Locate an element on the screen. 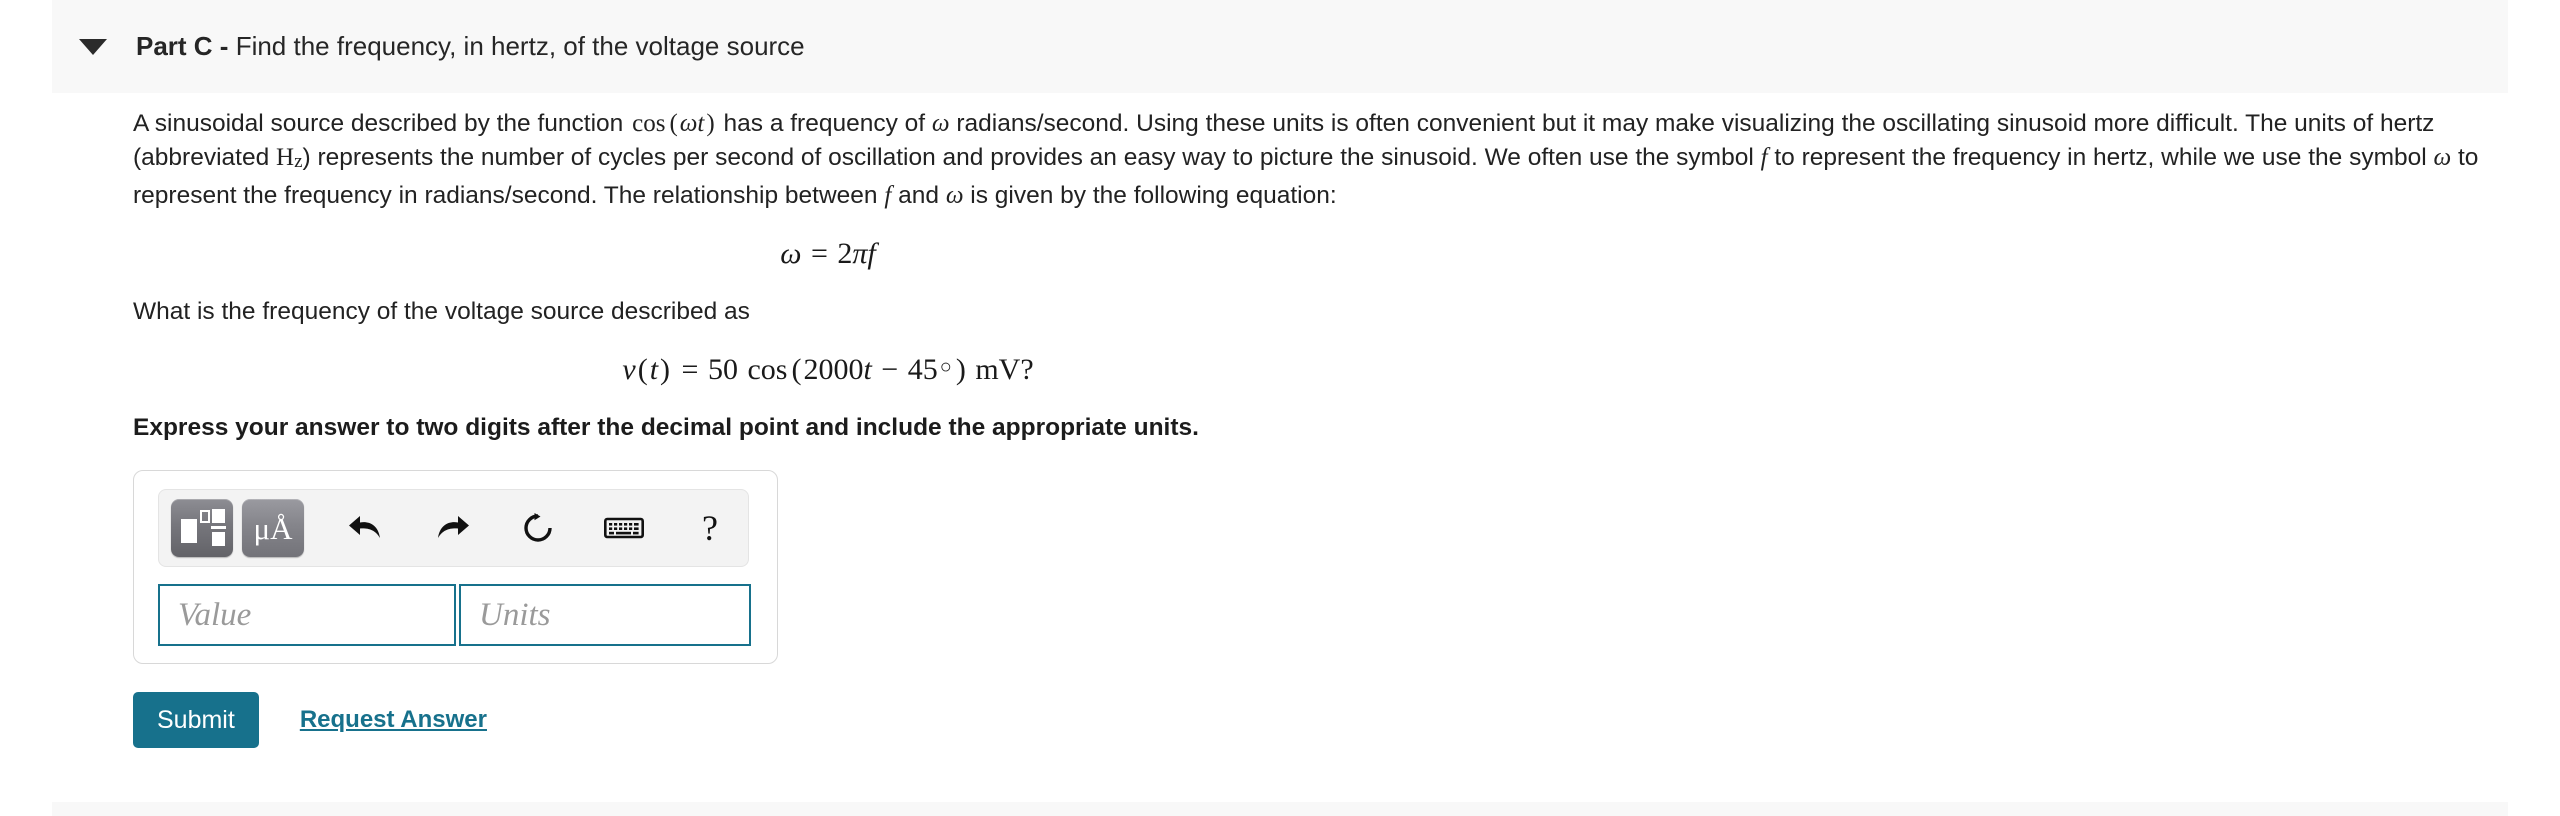 Image resolution: width=2560 pixels, height=816 pixels. bottom-divider-strip is located at coordinates (1280, 809).